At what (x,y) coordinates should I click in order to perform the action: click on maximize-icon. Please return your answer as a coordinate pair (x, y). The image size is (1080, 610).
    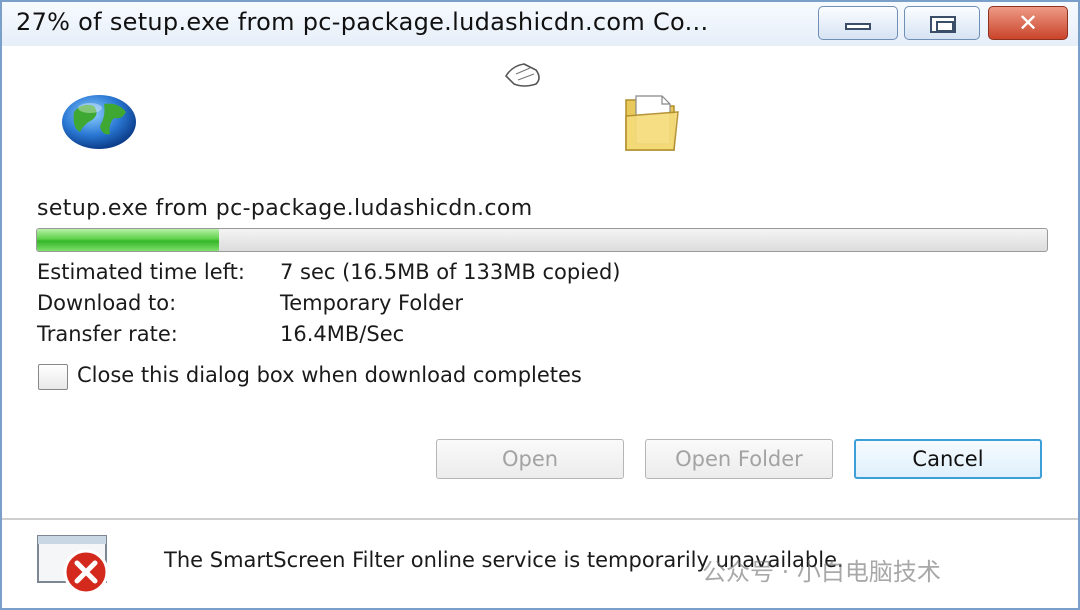
    Looking at the image, I should click on (943, 24).